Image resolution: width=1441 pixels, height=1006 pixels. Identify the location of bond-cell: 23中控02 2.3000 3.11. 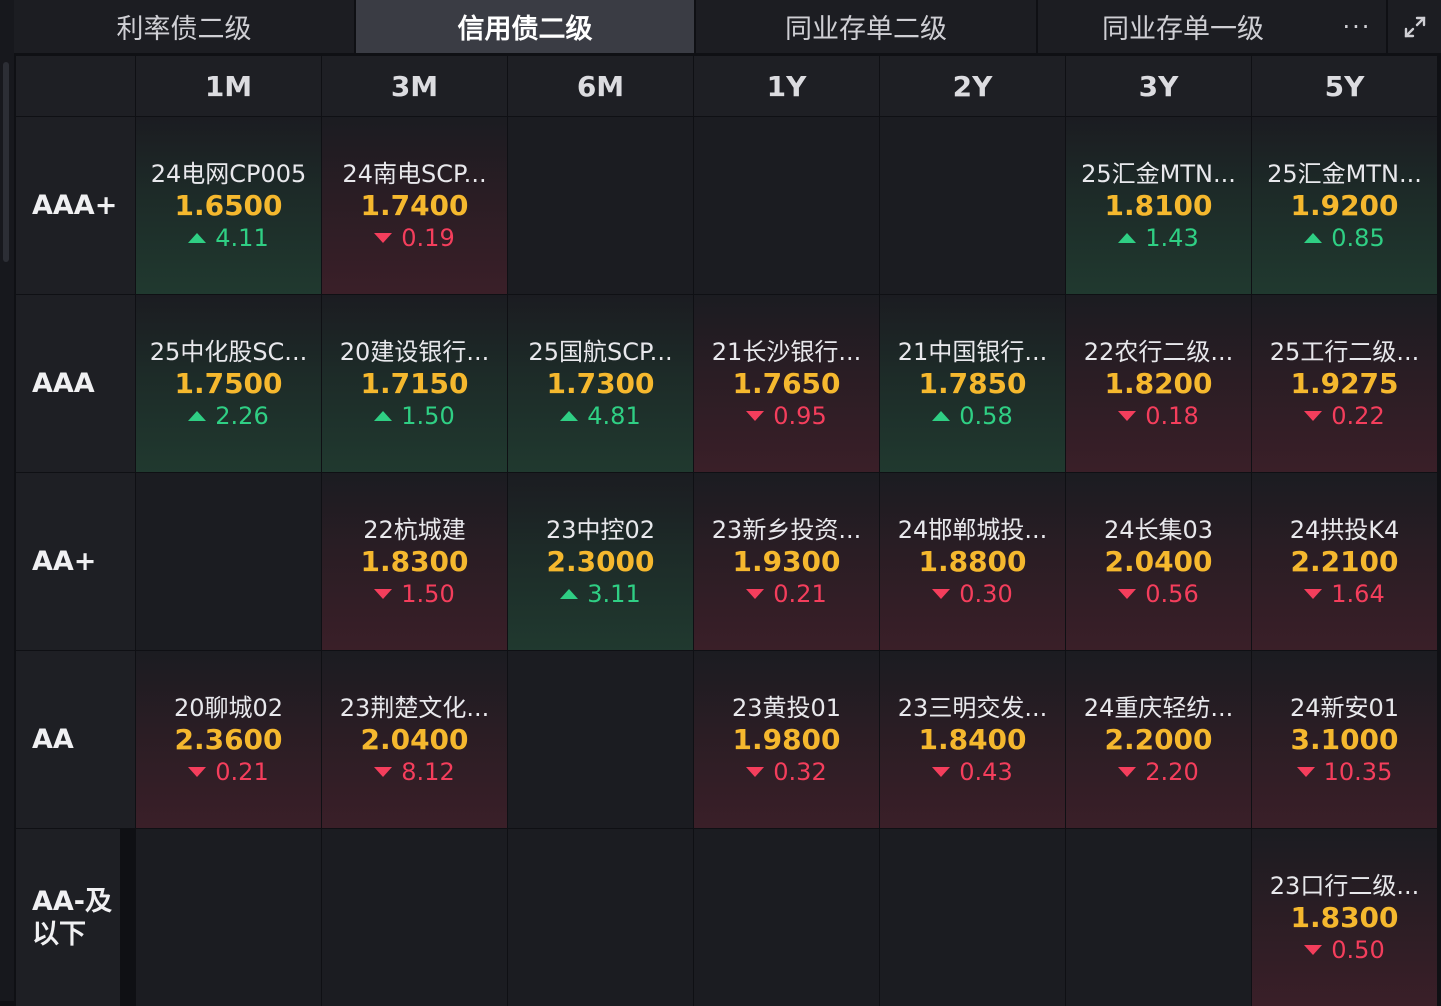
(600, 561).